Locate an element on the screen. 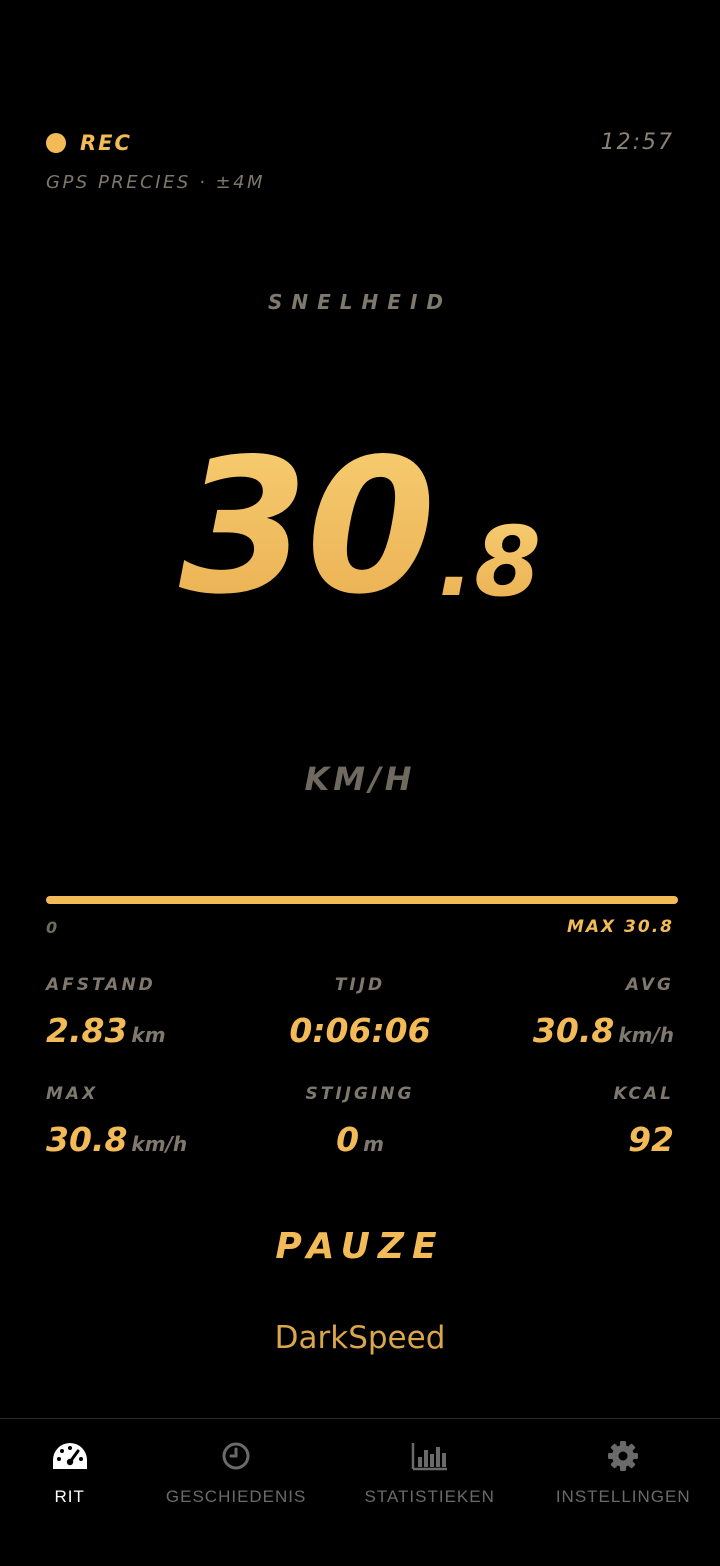 The height and width of the screenshot is (1566, 720). stat-value: 2.83 is located at coordinates (87, 1030).